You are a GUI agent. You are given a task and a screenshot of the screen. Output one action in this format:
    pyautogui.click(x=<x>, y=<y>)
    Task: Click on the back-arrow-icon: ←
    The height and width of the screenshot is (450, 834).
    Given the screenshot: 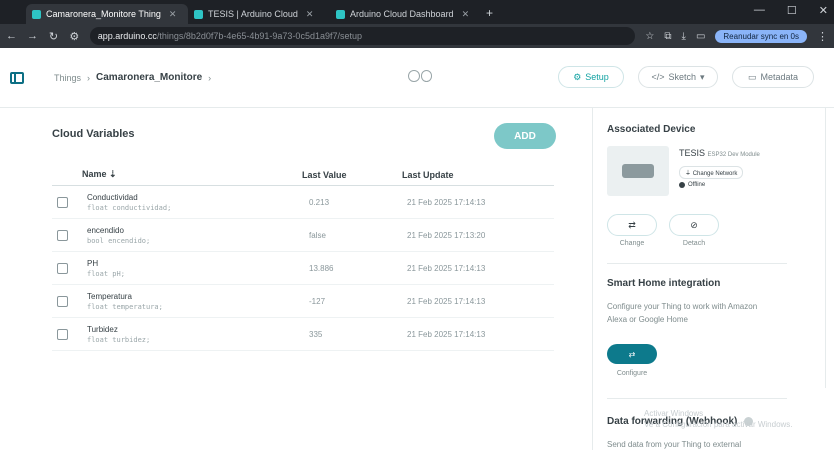 What is the action you would take?
    pyautogui.click(x=11, y=36)
    